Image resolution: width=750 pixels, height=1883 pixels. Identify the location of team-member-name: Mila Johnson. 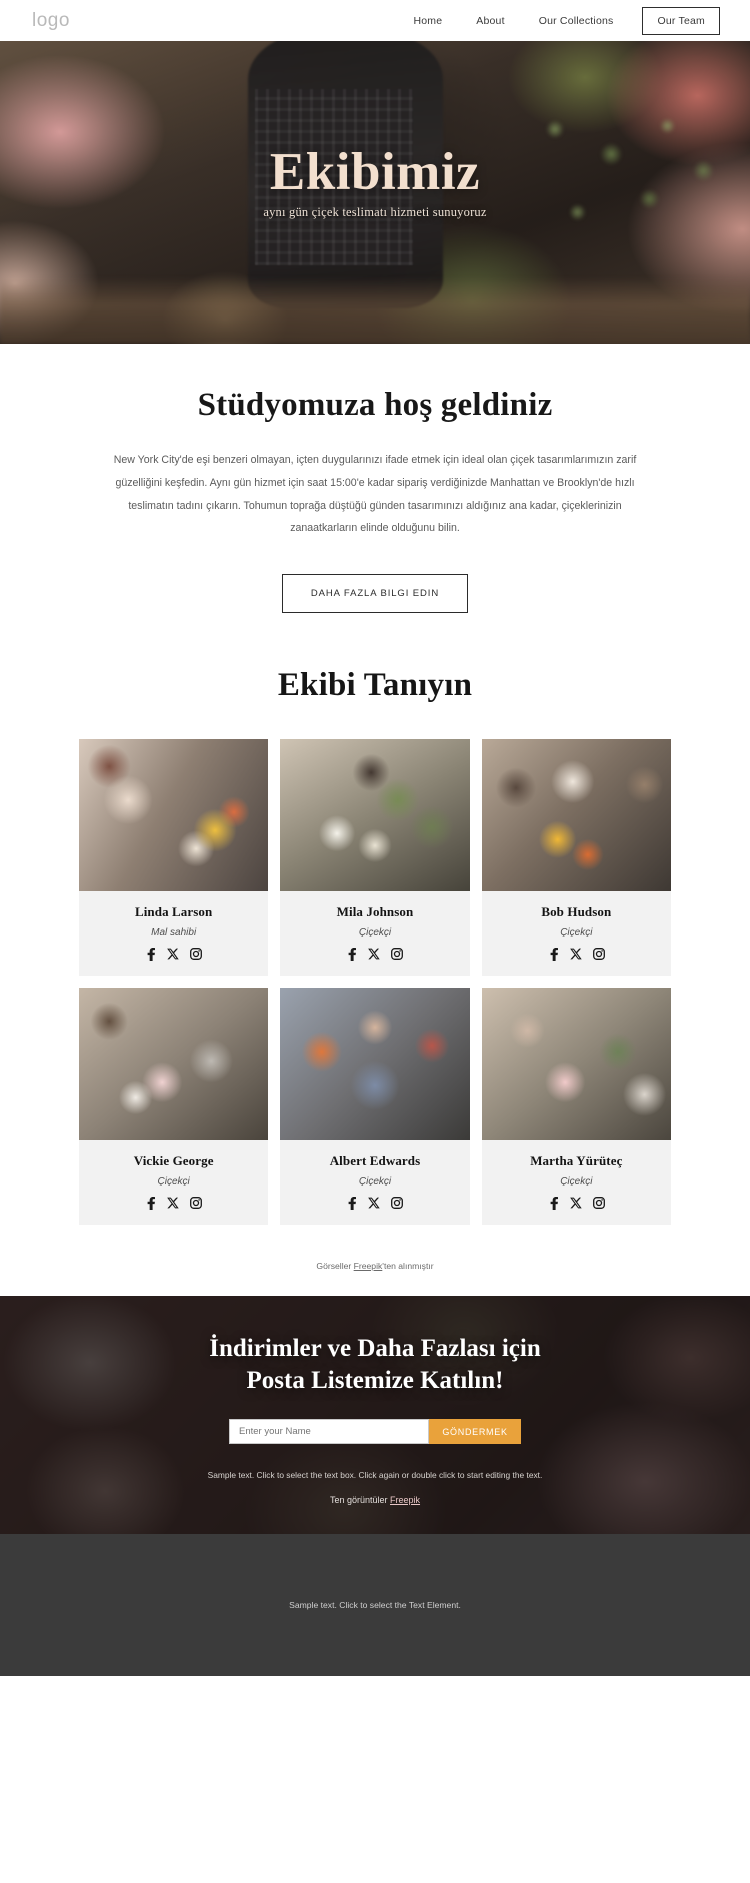
(375, 912).